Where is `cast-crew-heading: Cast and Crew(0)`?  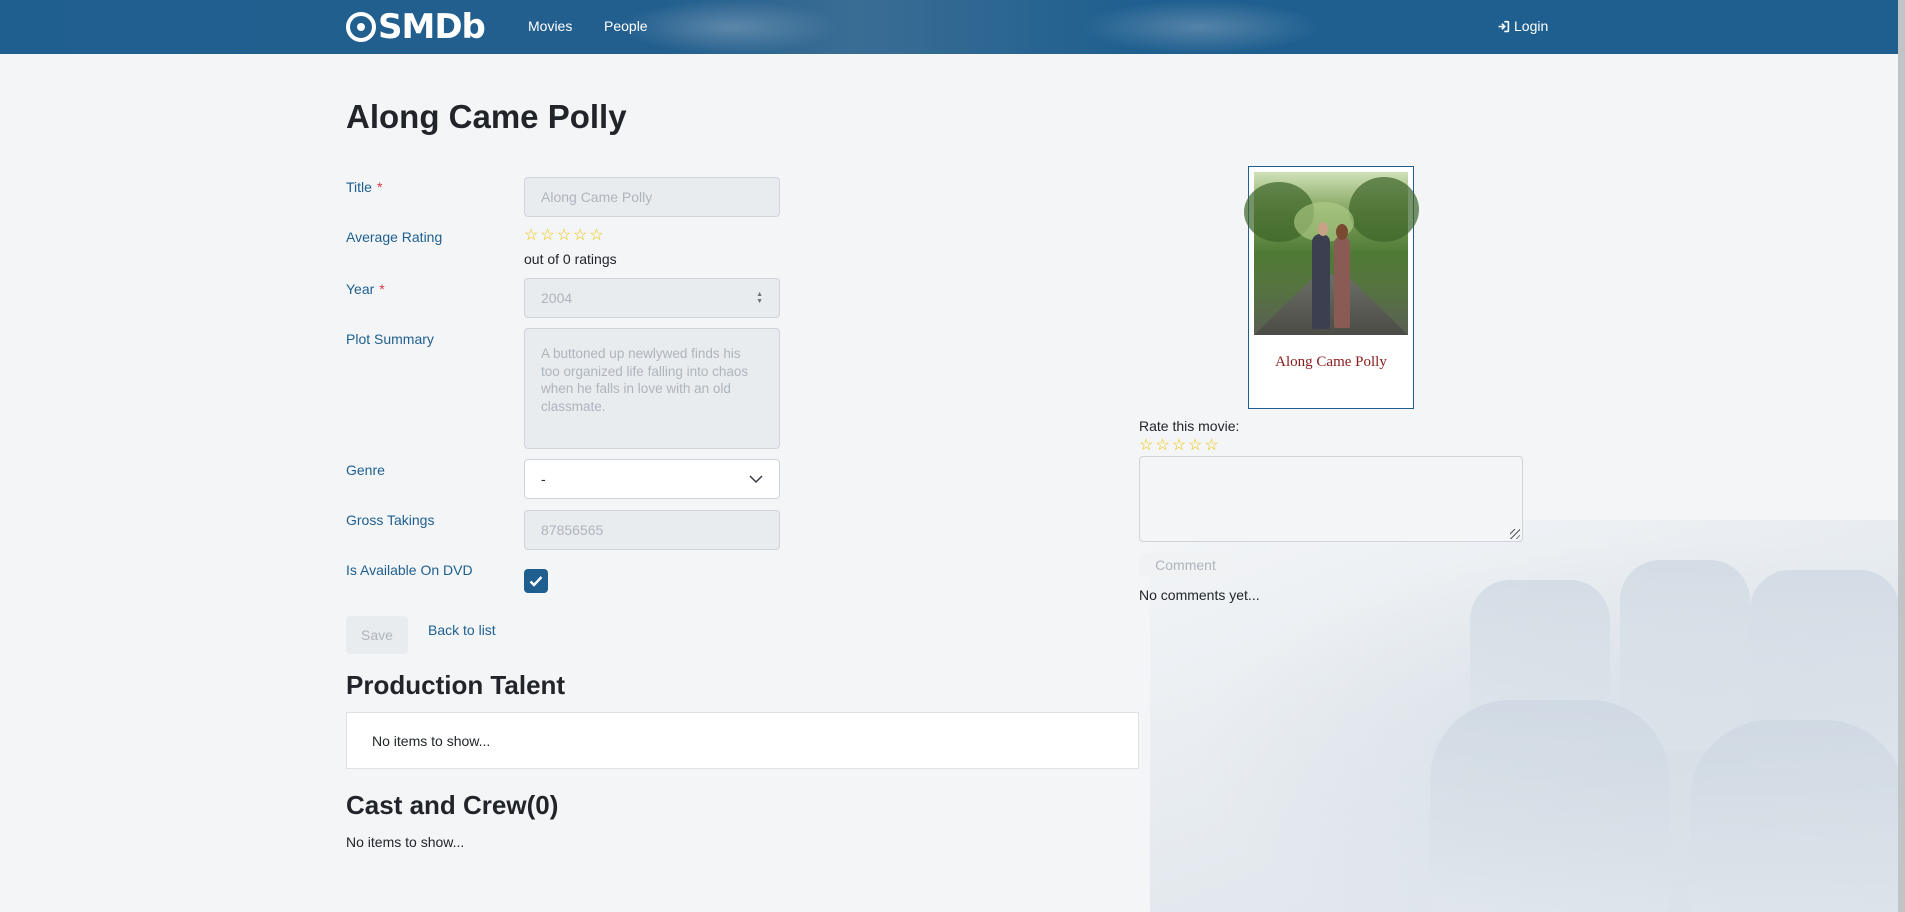
cast-crew-heading: Cast and Crew(0) is located at coordinates (452, 805).